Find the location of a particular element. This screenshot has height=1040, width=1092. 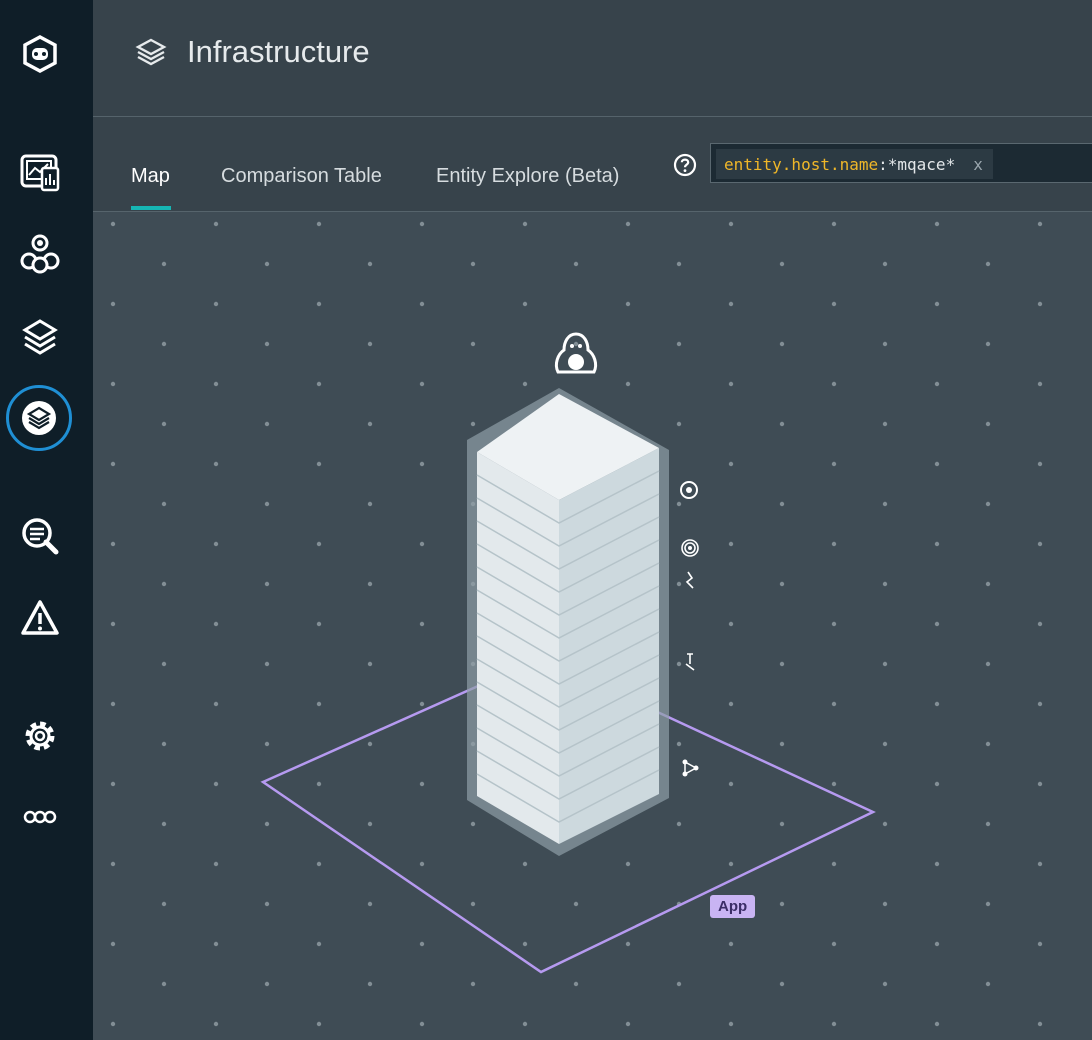

sidebar is located at coordinates (46, 520).